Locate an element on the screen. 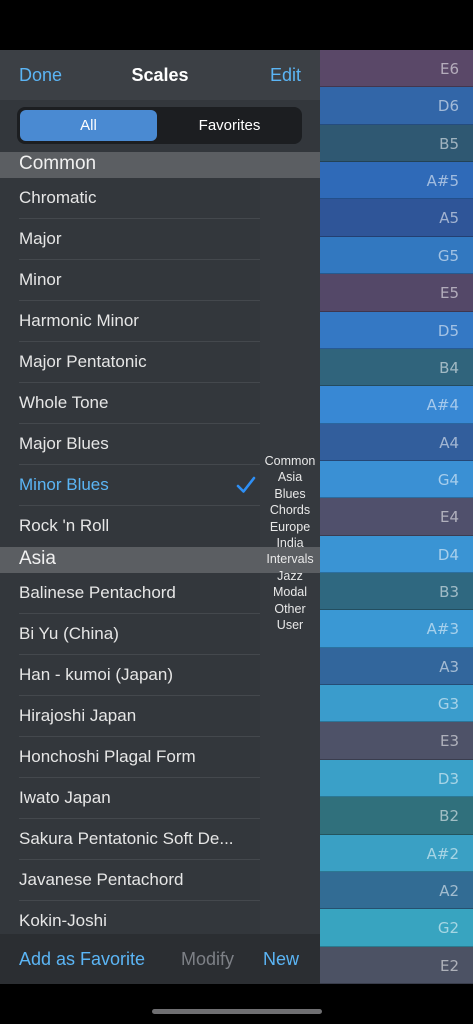 The width and height of the screenshot is (473, 1024). piano-key: E5 is located at coordinates (396, 293).